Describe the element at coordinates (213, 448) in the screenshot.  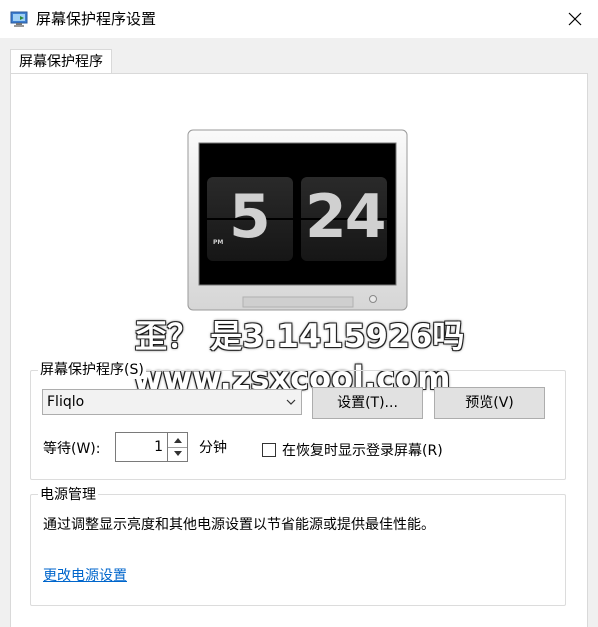
I see `minutes-label: 分钟` at that location.